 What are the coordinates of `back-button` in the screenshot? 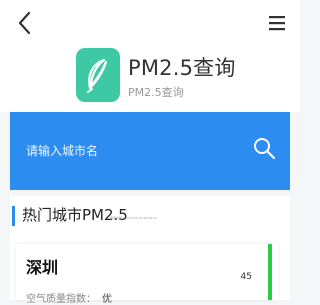 It's located at (25, 23).